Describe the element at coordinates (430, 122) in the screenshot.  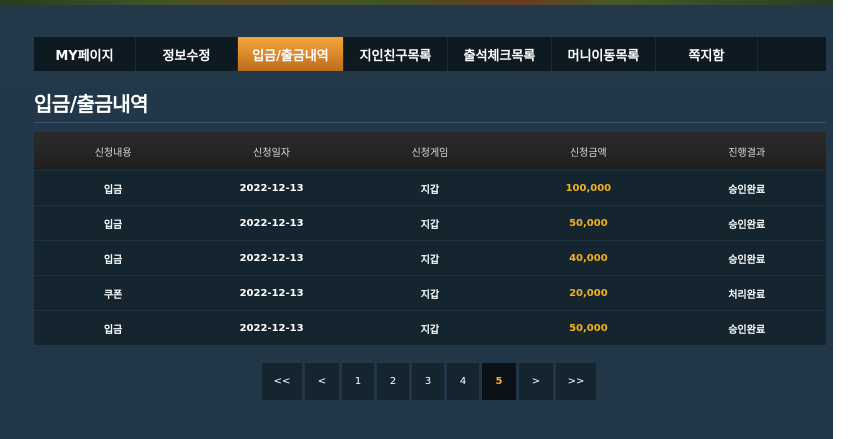
I see `title-divider` at that location.